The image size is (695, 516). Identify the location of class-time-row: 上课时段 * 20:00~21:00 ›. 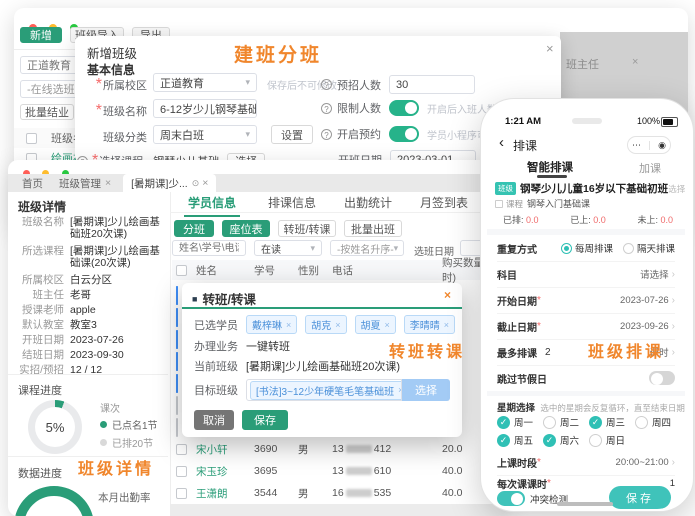
(586, 462).